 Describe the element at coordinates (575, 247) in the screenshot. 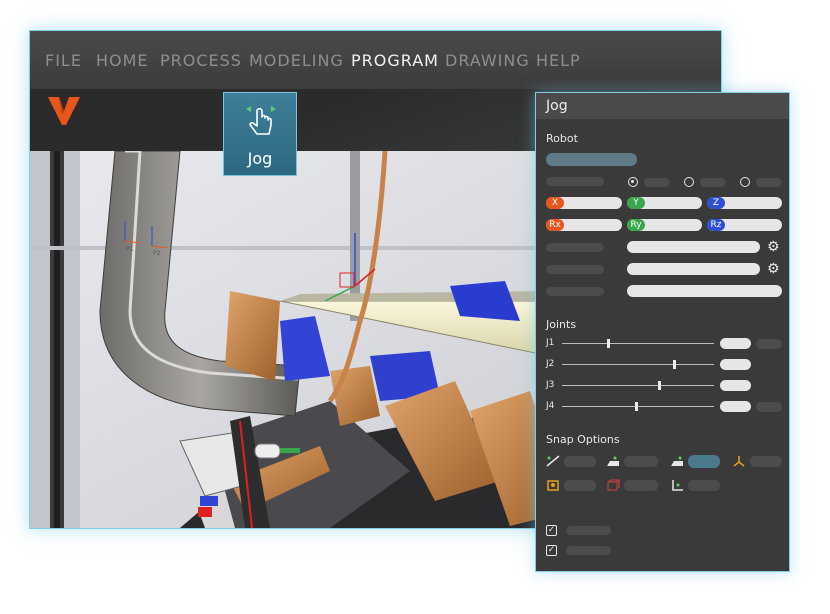

I see `setting-1-label` at that location.